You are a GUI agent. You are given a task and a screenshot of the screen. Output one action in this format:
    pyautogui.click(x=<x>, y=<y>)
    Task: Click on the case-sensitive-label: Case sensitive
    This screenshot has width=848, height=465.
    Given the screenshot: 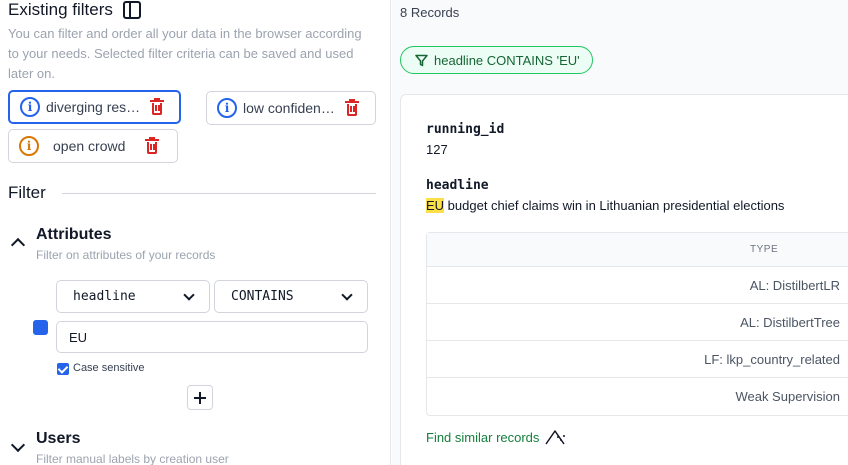 What is the action you would take?
    pyautogui.click(x=109, y=368)
    